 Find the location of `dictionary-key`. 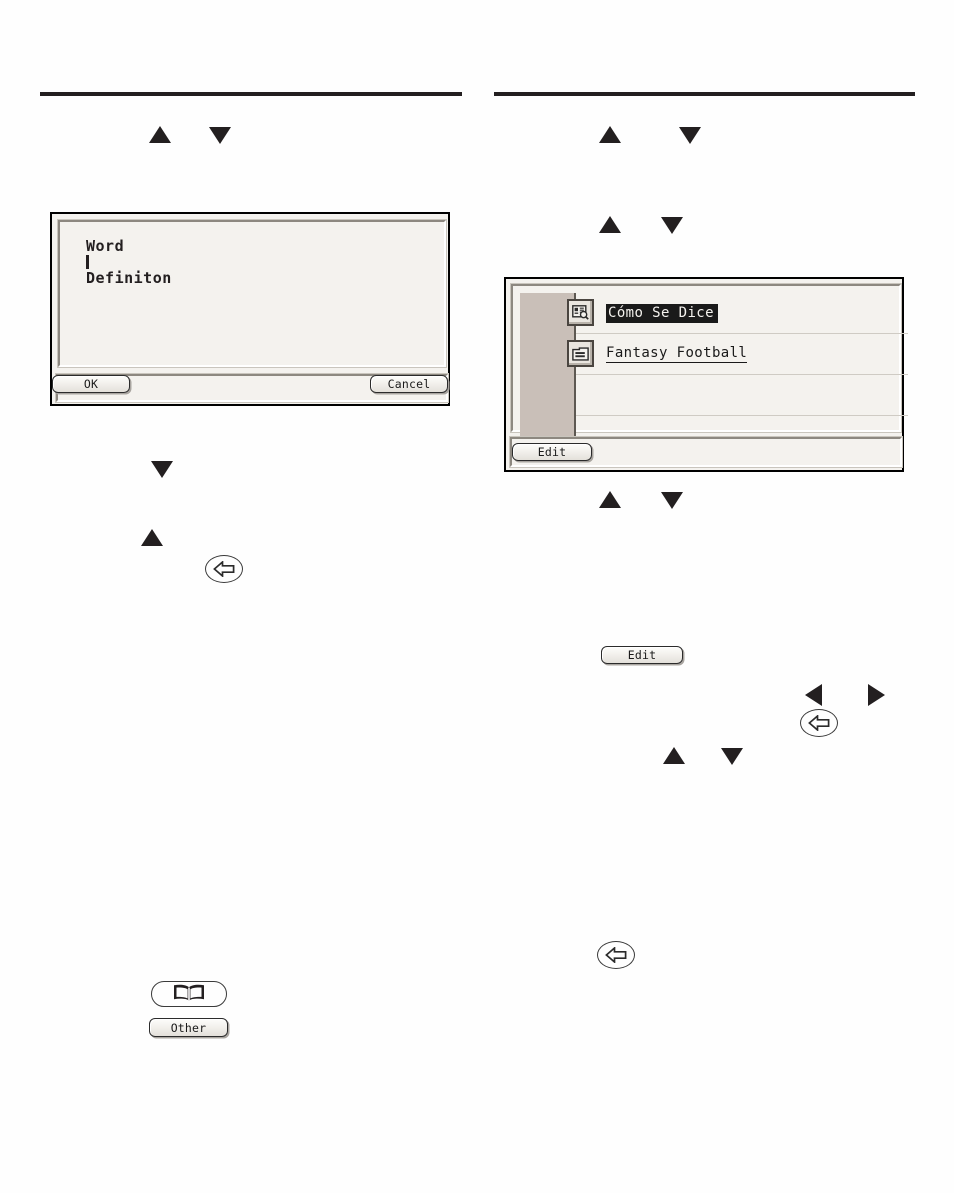

dictionary-key is located at coordinates (189, 994).